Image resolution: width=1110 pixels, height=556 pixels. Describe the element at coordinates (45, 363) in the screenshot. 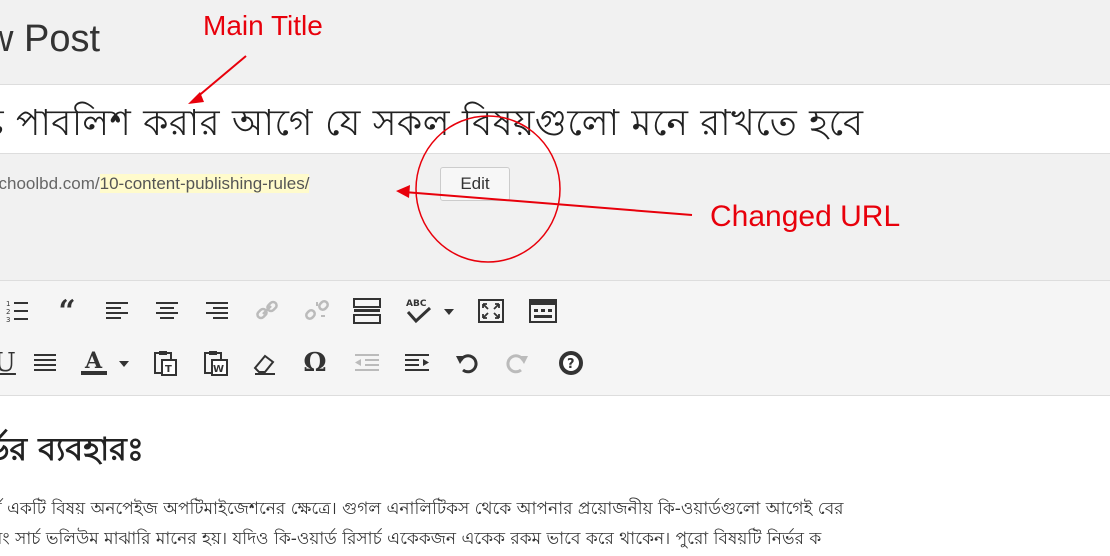

I see `justify-icon` at that location.